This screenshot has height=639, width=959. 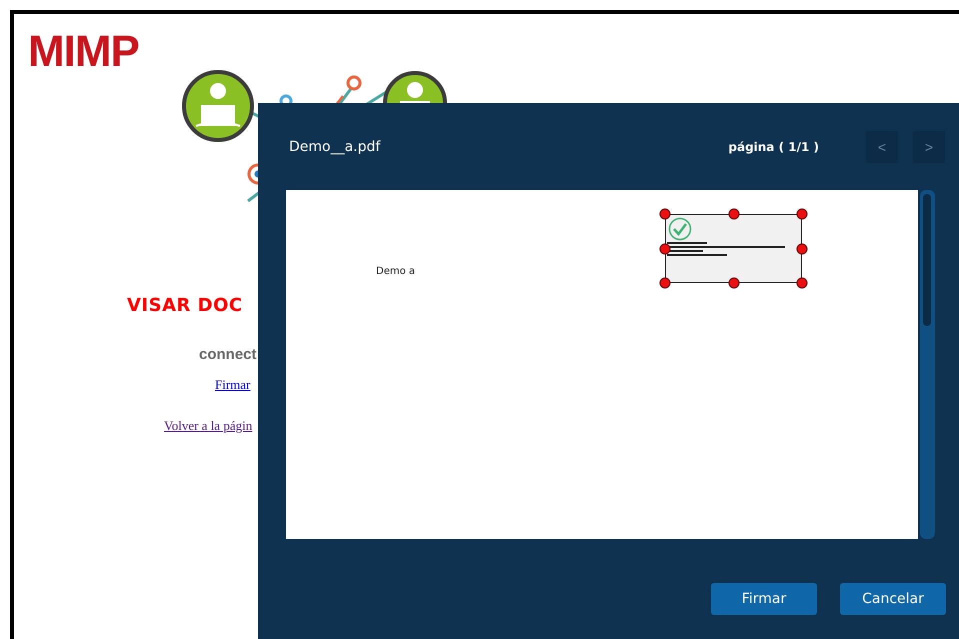 I want to click on next-page-button: >, so click(x=929, y=146).